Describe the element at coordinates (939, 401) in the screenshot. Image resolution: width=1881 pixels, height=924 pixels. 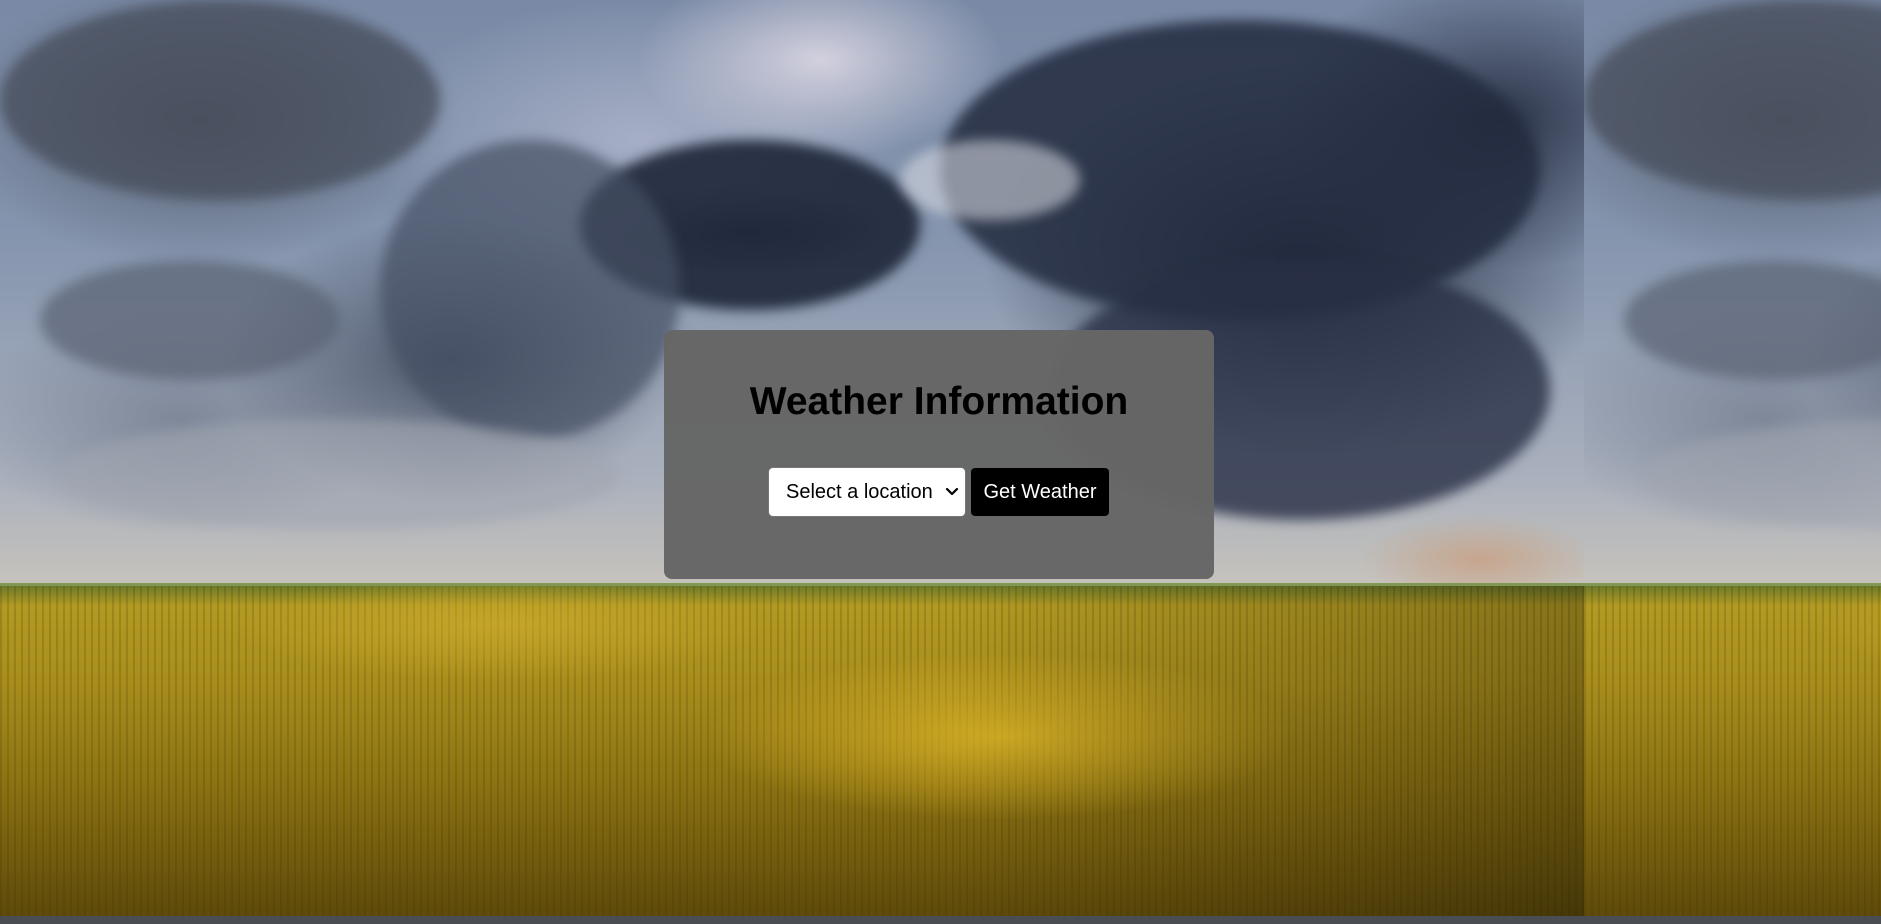
I see `page-title: Weather Information` at that location.